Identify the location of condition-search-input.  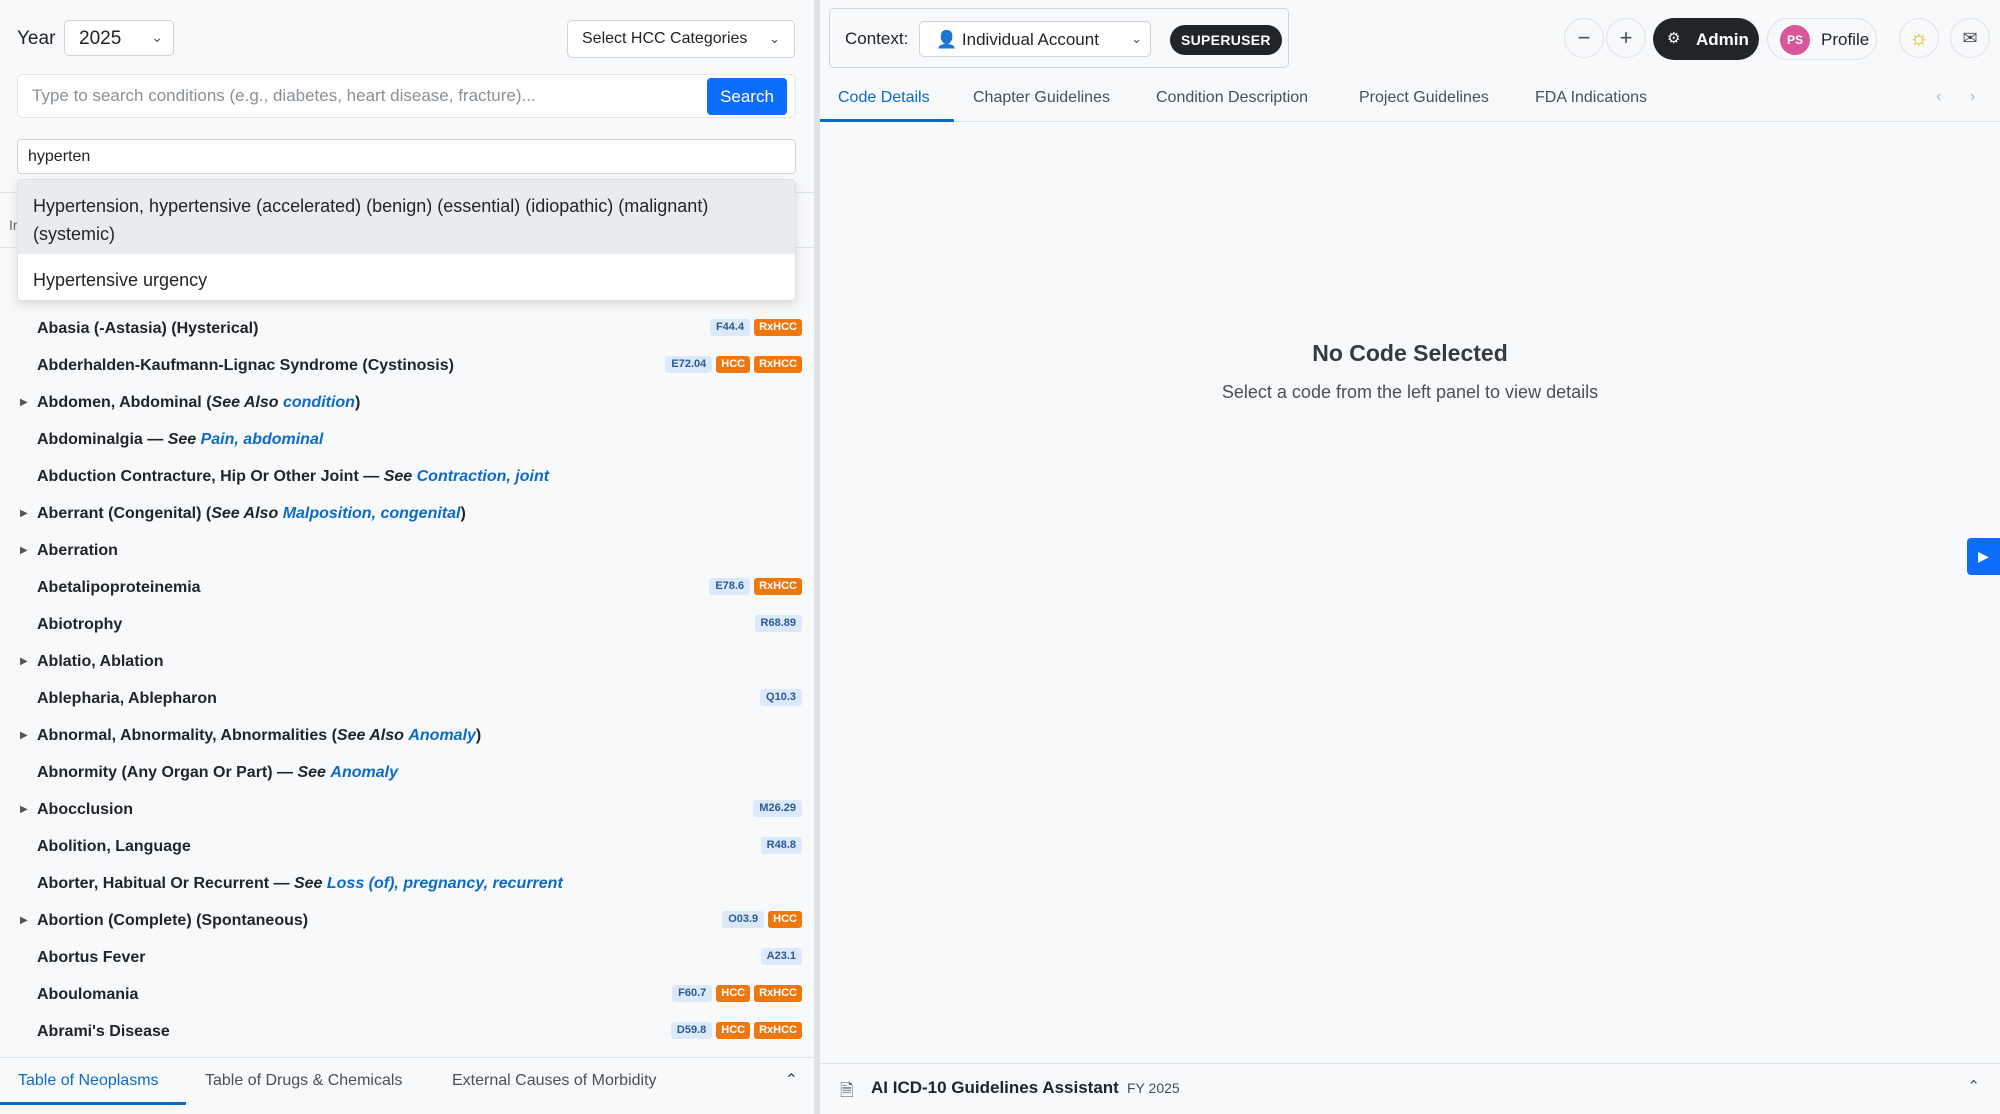
(362, 96).